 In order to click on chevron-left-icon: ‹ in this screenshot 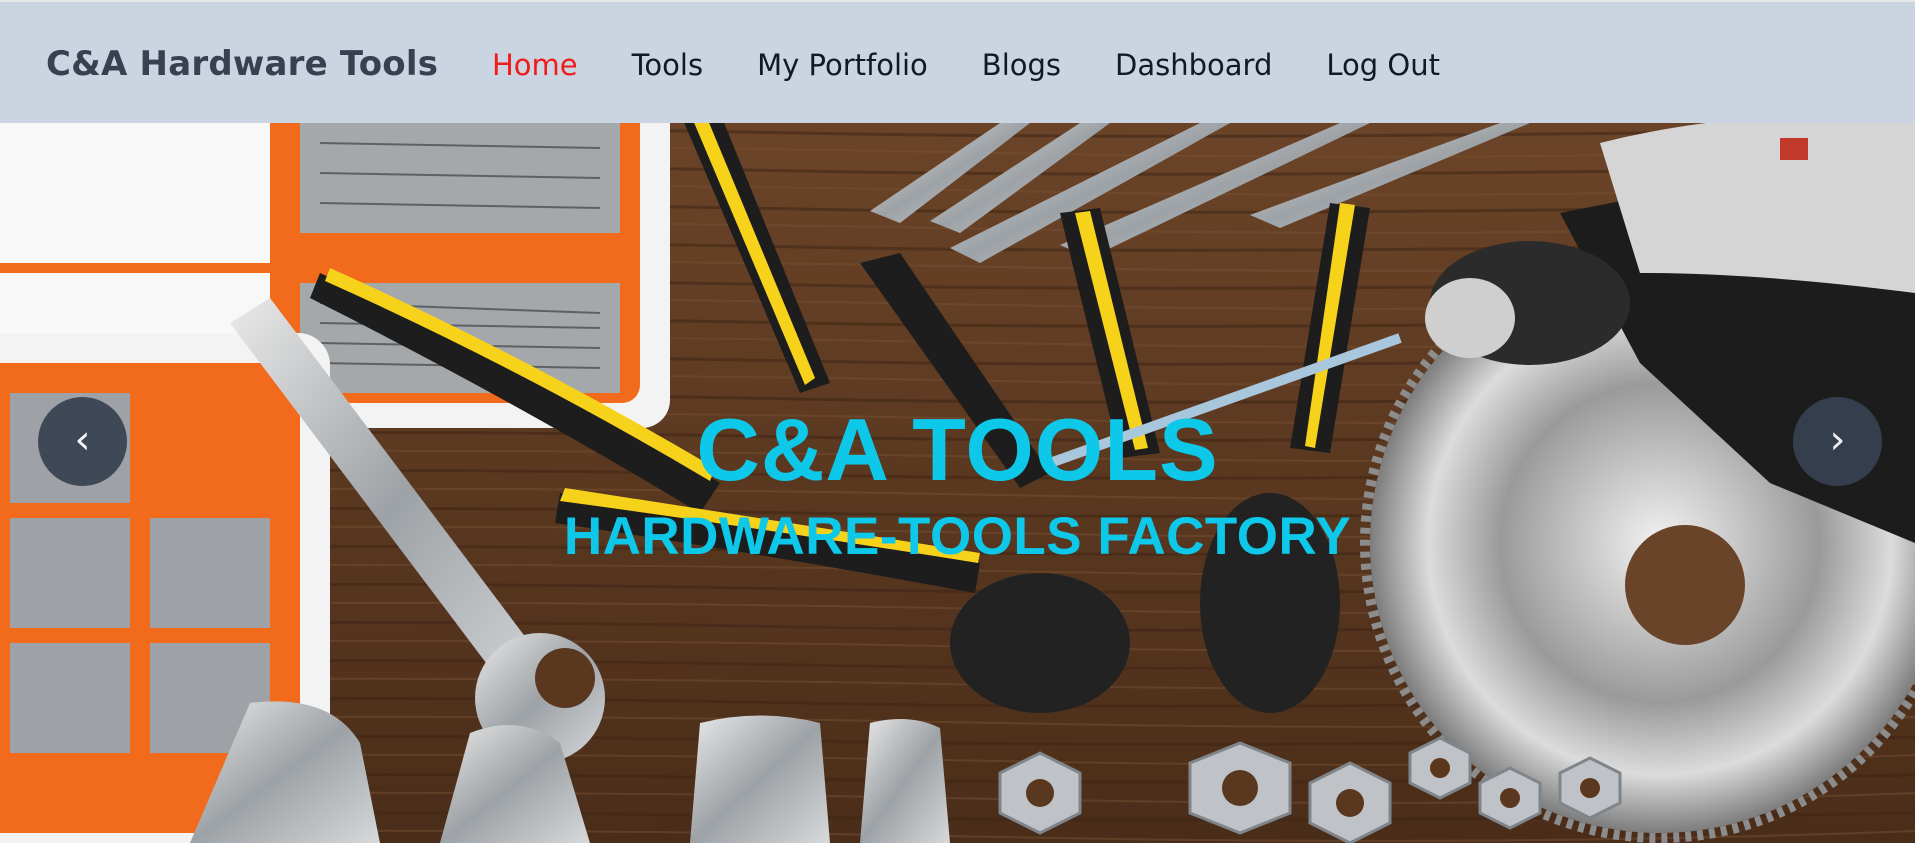, I will do `click(82, 439)`.